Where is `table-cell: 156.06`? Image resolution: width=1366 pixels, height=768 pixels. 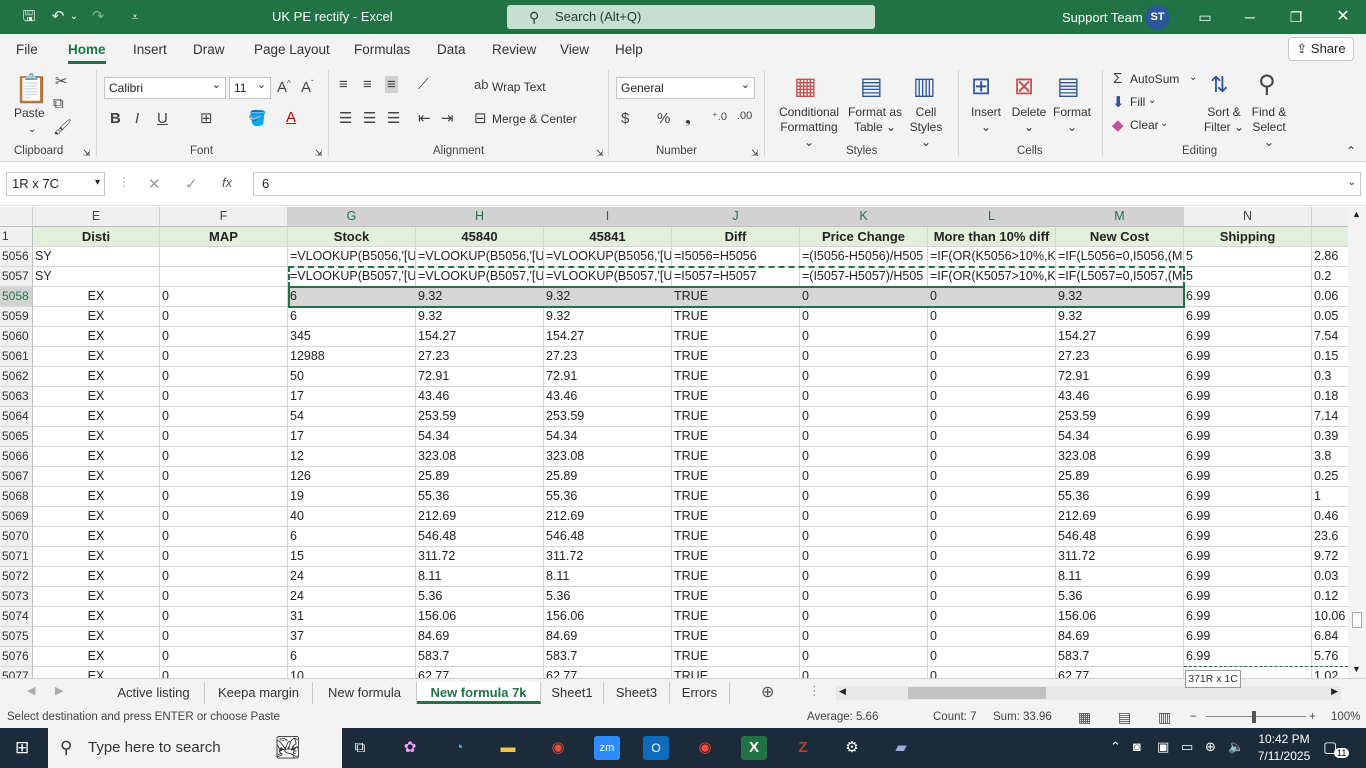 table-cell: 156.06 is located at coordinates (480, 617).